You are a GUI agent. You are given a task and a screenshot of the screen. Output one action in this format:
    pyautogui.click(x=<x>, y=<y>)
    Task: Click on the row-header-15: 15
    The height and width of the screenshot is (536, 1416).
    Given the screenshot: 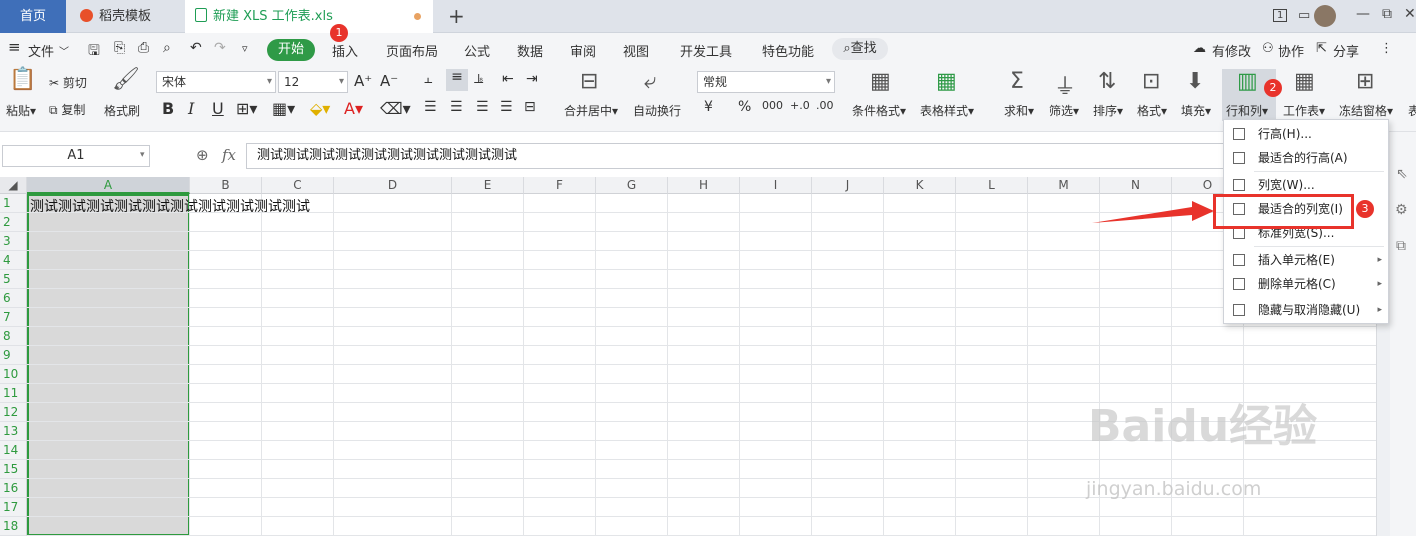 What is the action you would take?
    pyautogui.click(x=13, y=469)
    